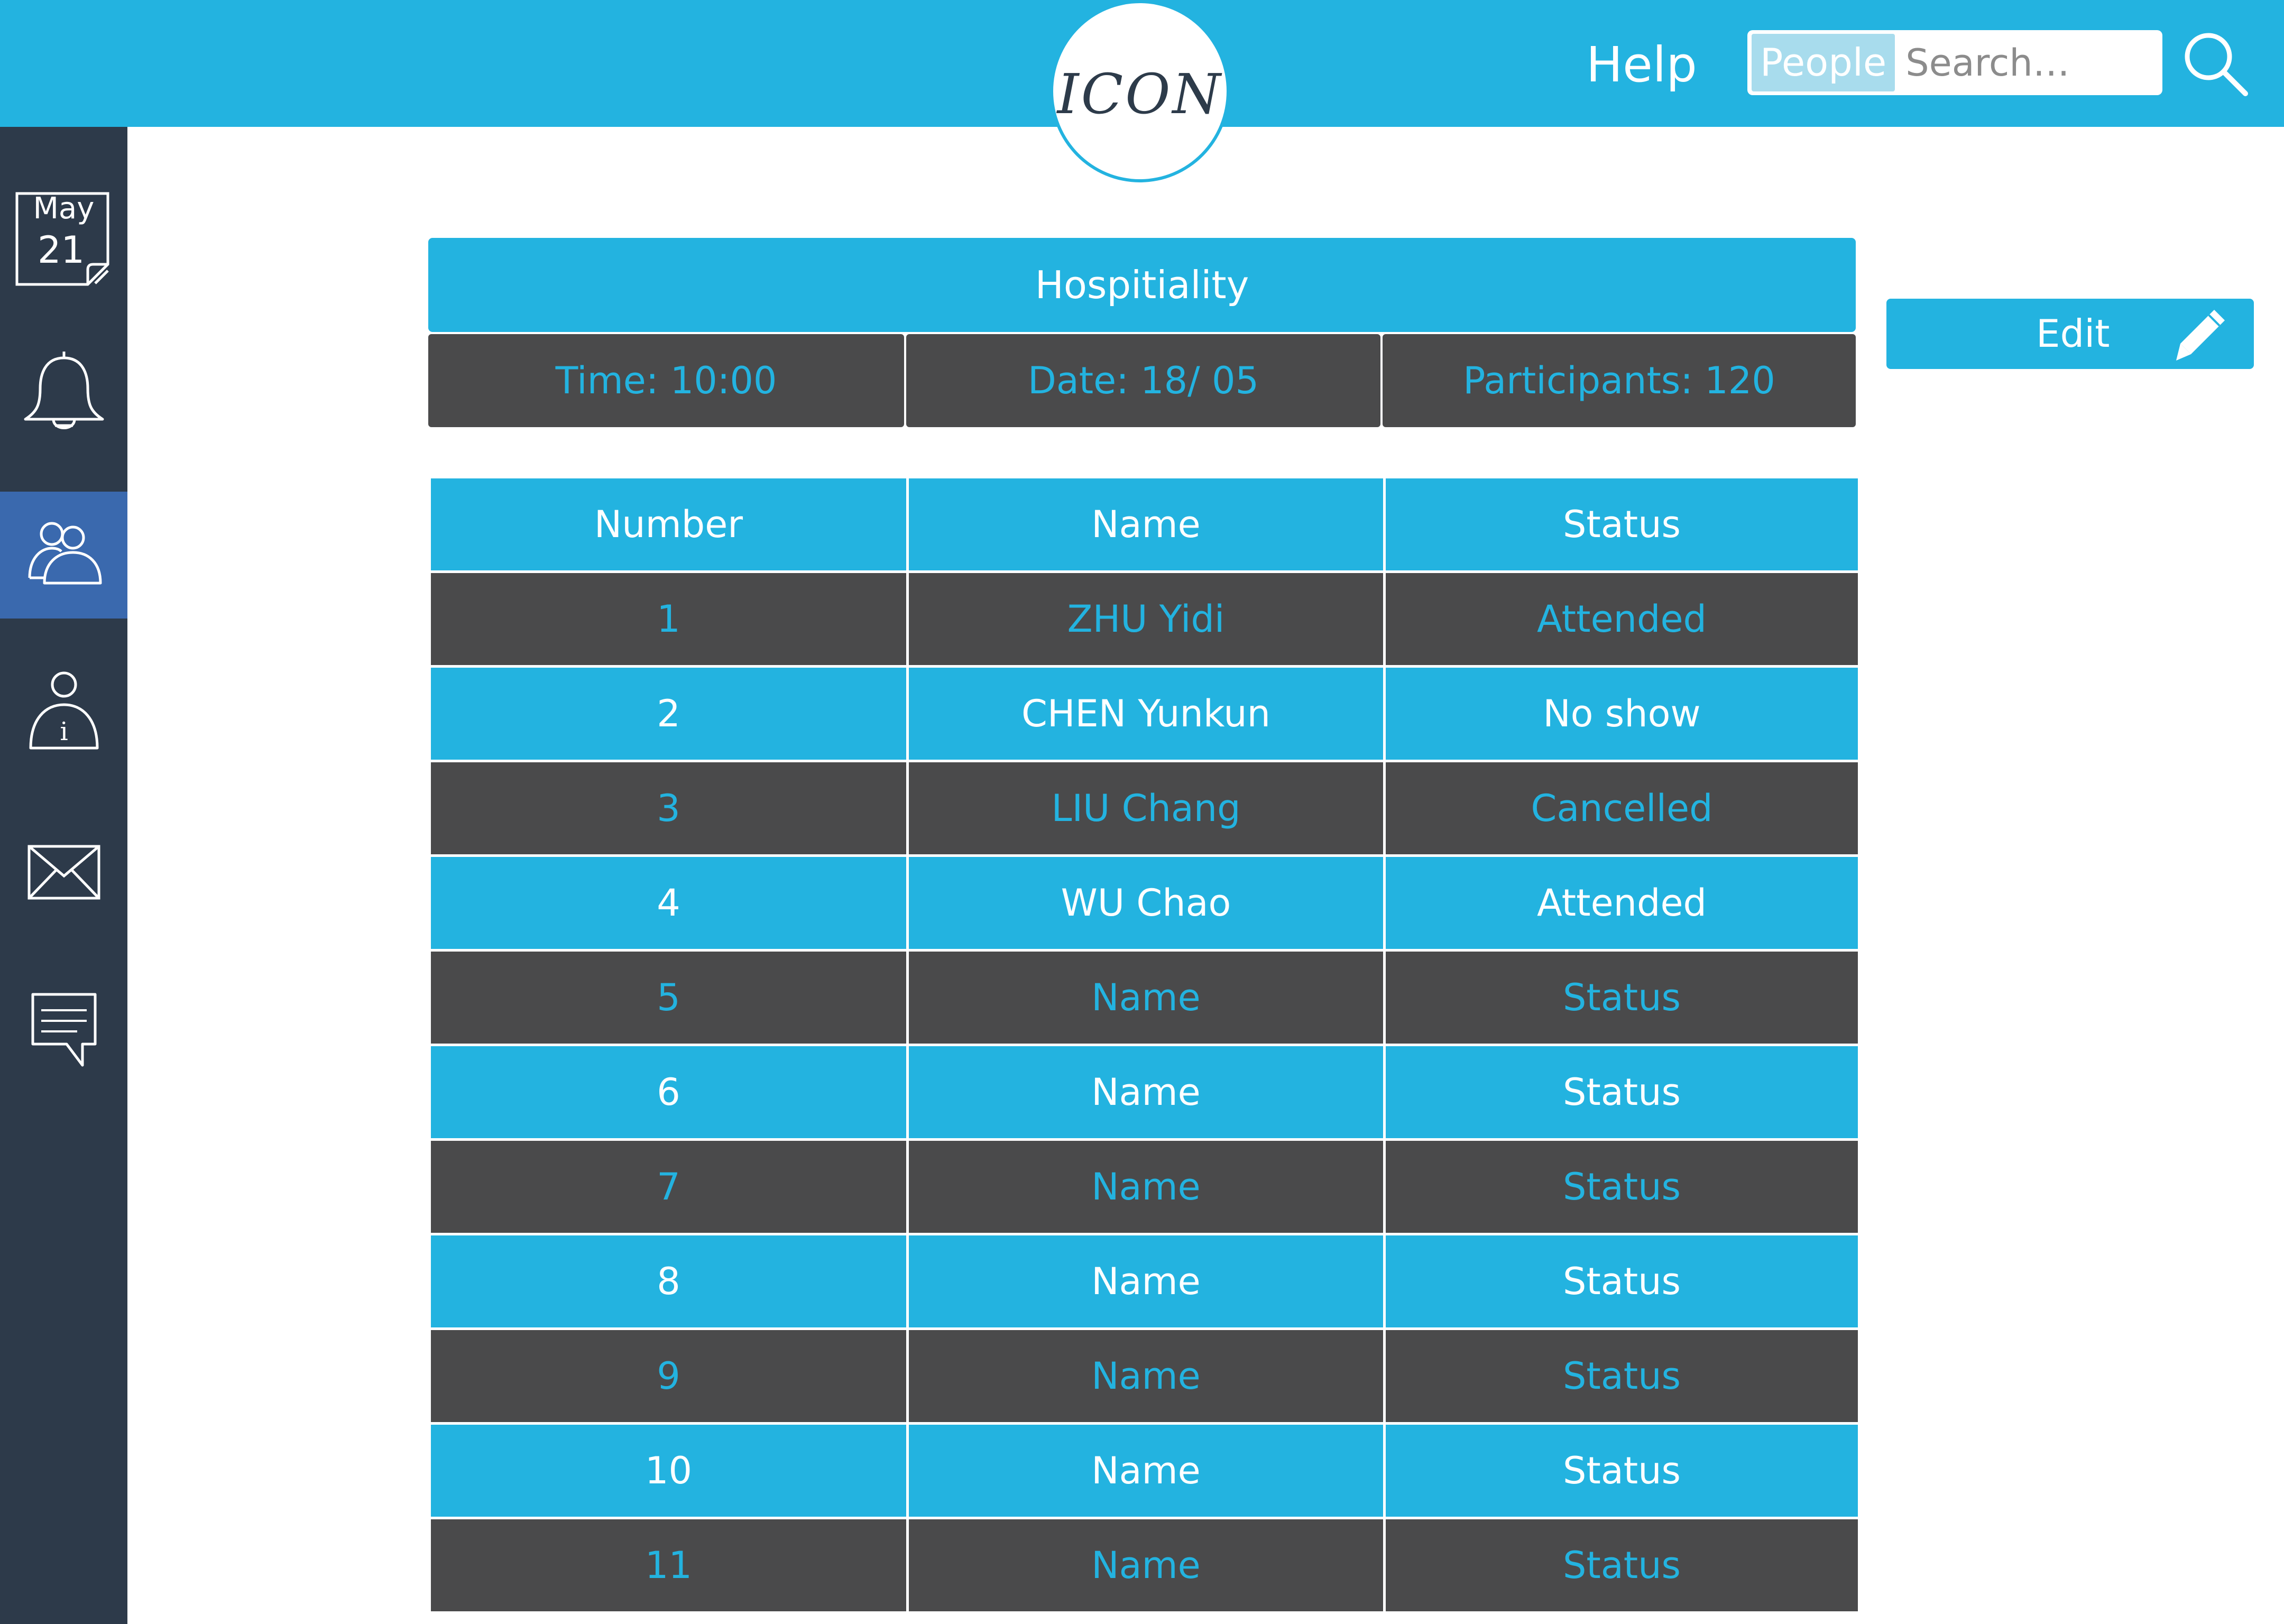 The height and width of the screenshot is (1624, 2284). I want to click on row-name: ZHU Yidi, so click(1146, 619).